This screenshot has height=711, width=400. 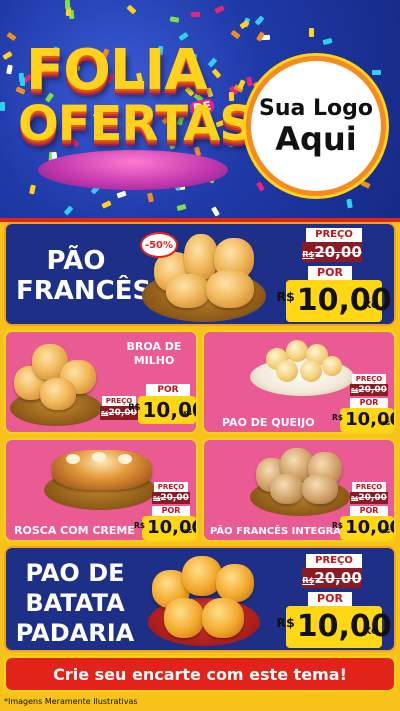 I want to click on logo-placeholder: Sua Logo Aqui, so click(x=316, y=126).